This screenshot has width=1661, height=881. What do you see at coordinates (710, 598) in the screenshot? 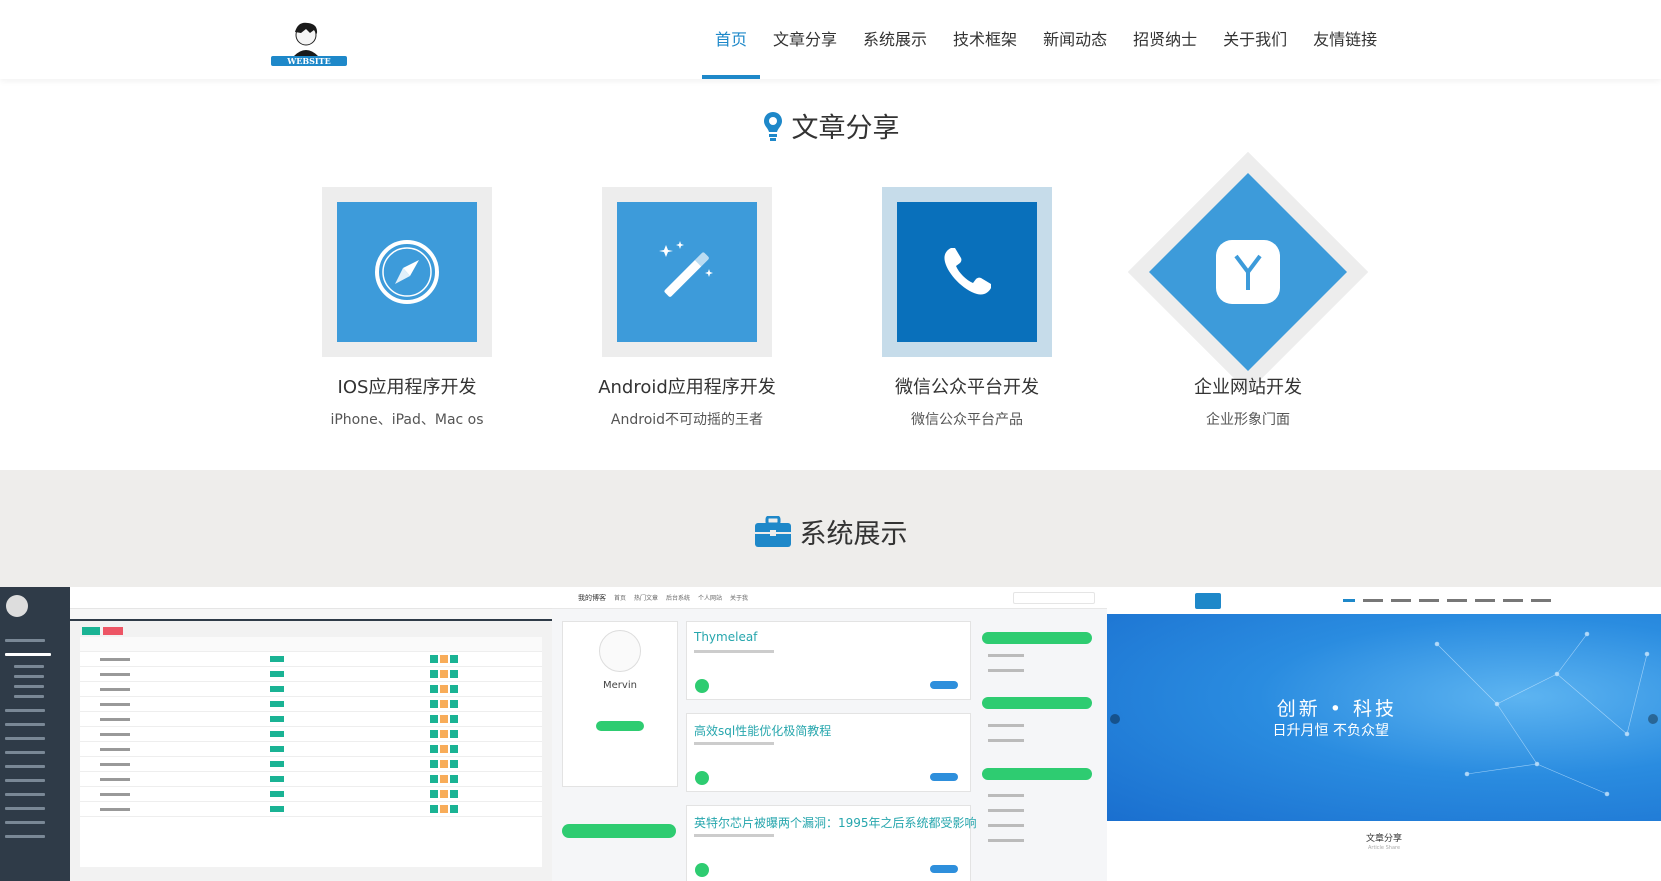
I see `blog-nav-link: 个人网站` at bounding box center [710, 598].